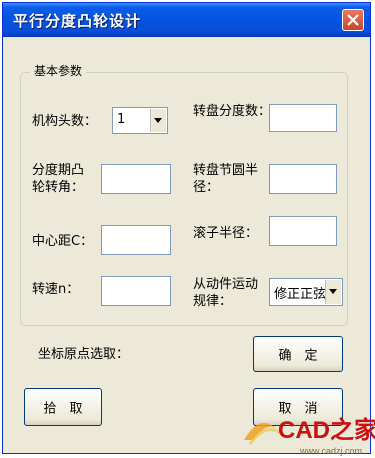 The image size is (375, 458). Describe the element at coordinates (136, 291) in the screenshot. I see `speed-input` at that location.